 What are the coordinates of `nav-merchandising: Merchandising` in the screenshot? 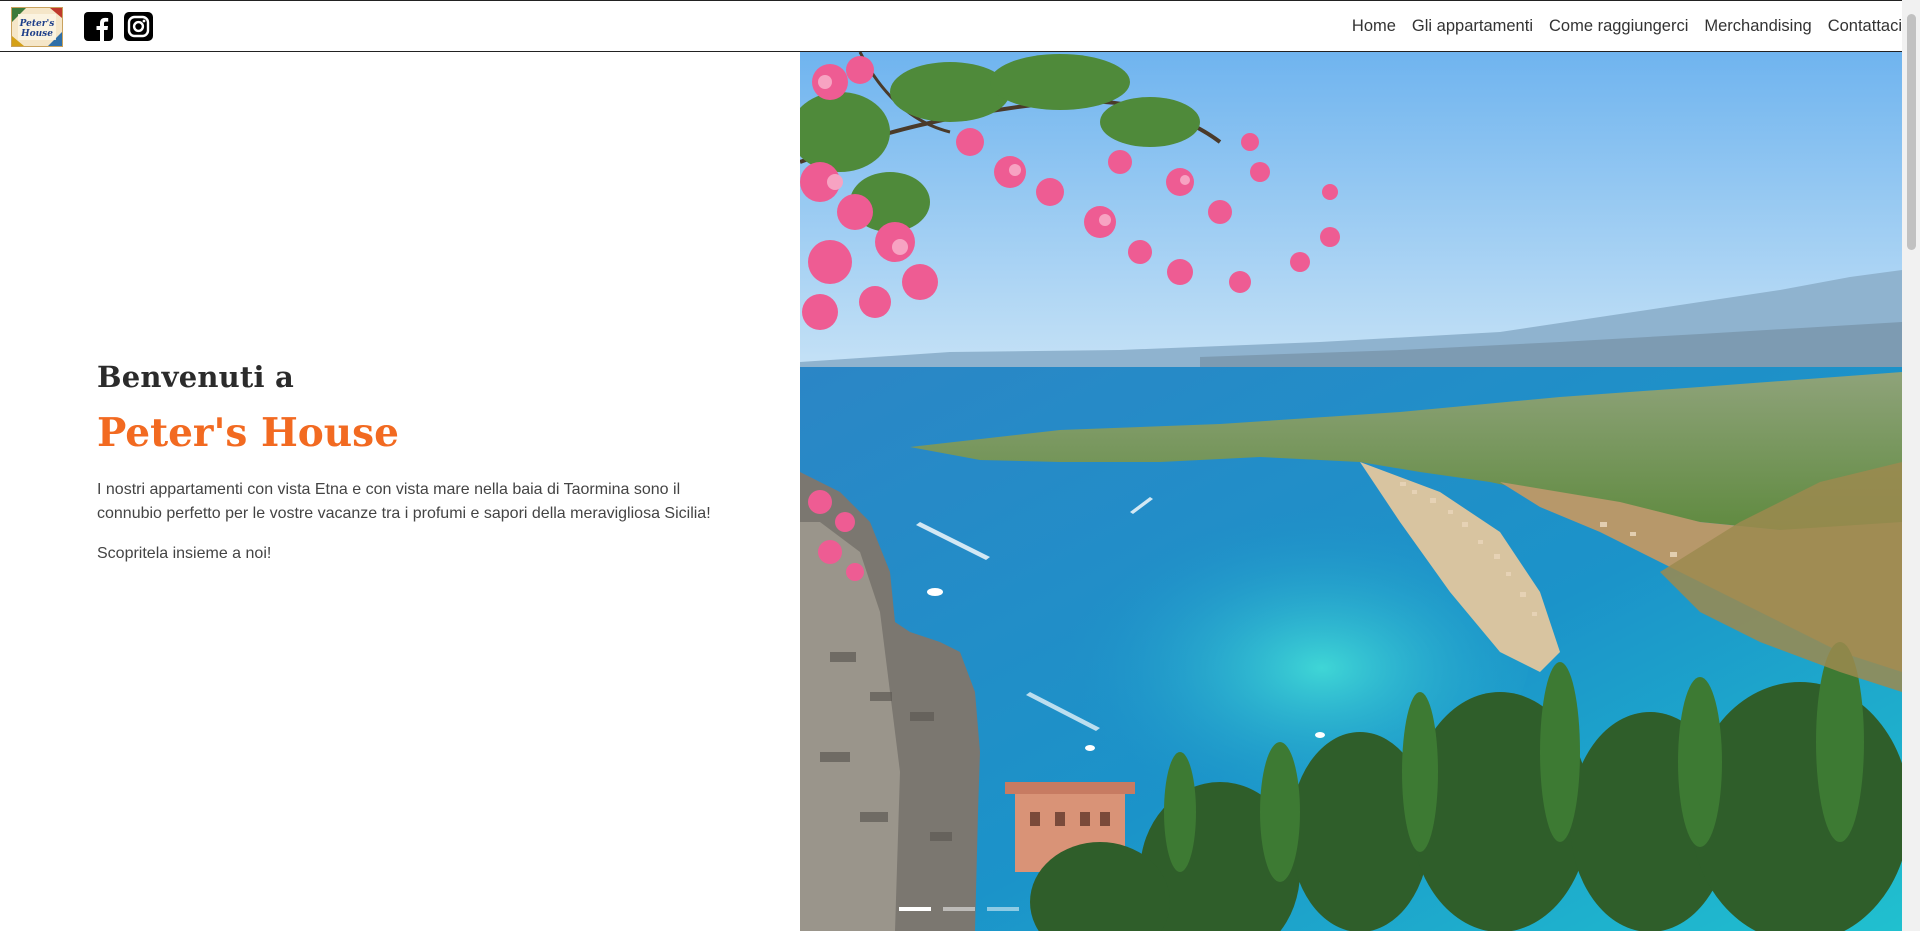 It's located at (1757, 26).